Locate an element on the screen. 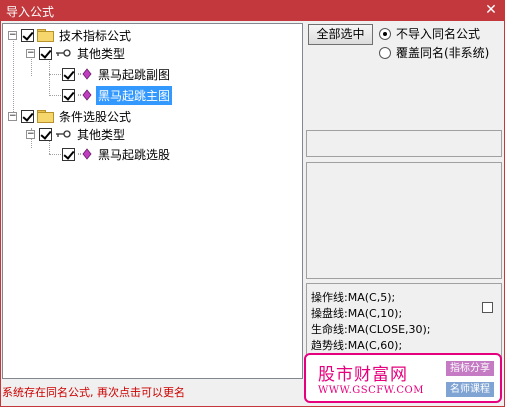 The height and width of the screenshot is (407, 505). tree-item-formula: 黑马起跳选股 is located at coordinates (117, 154).